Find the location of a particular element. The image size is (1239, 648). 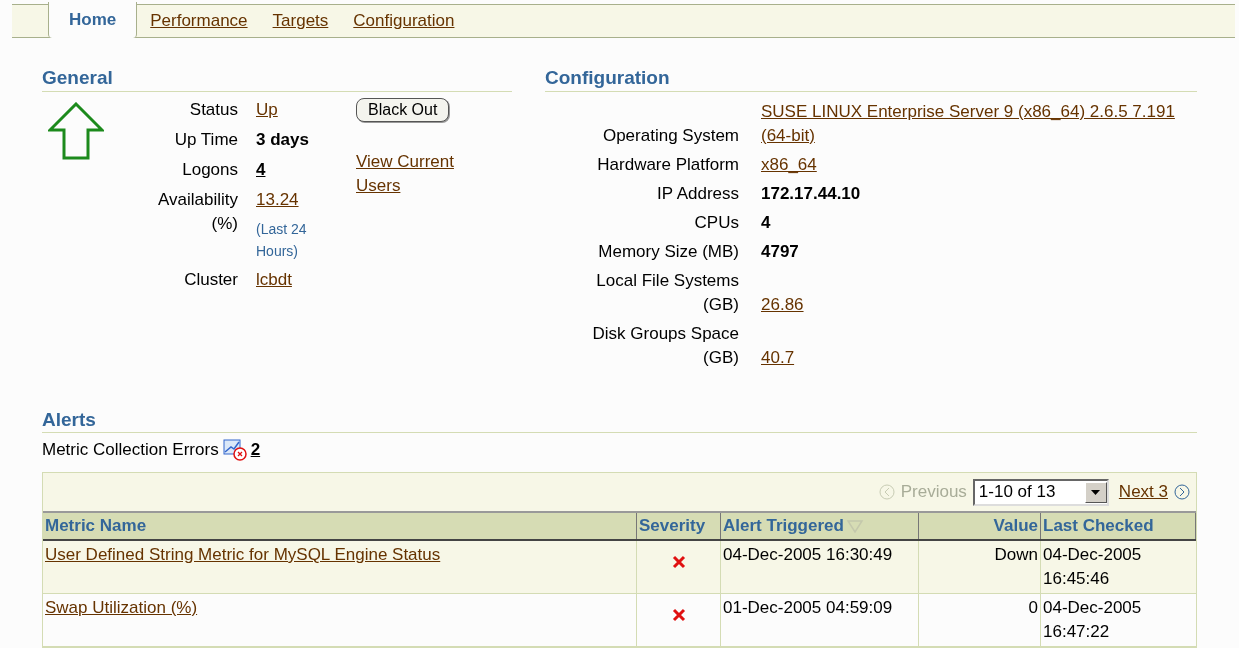

field-label: Memory Size (MB) is located at coordinates (668, 252).